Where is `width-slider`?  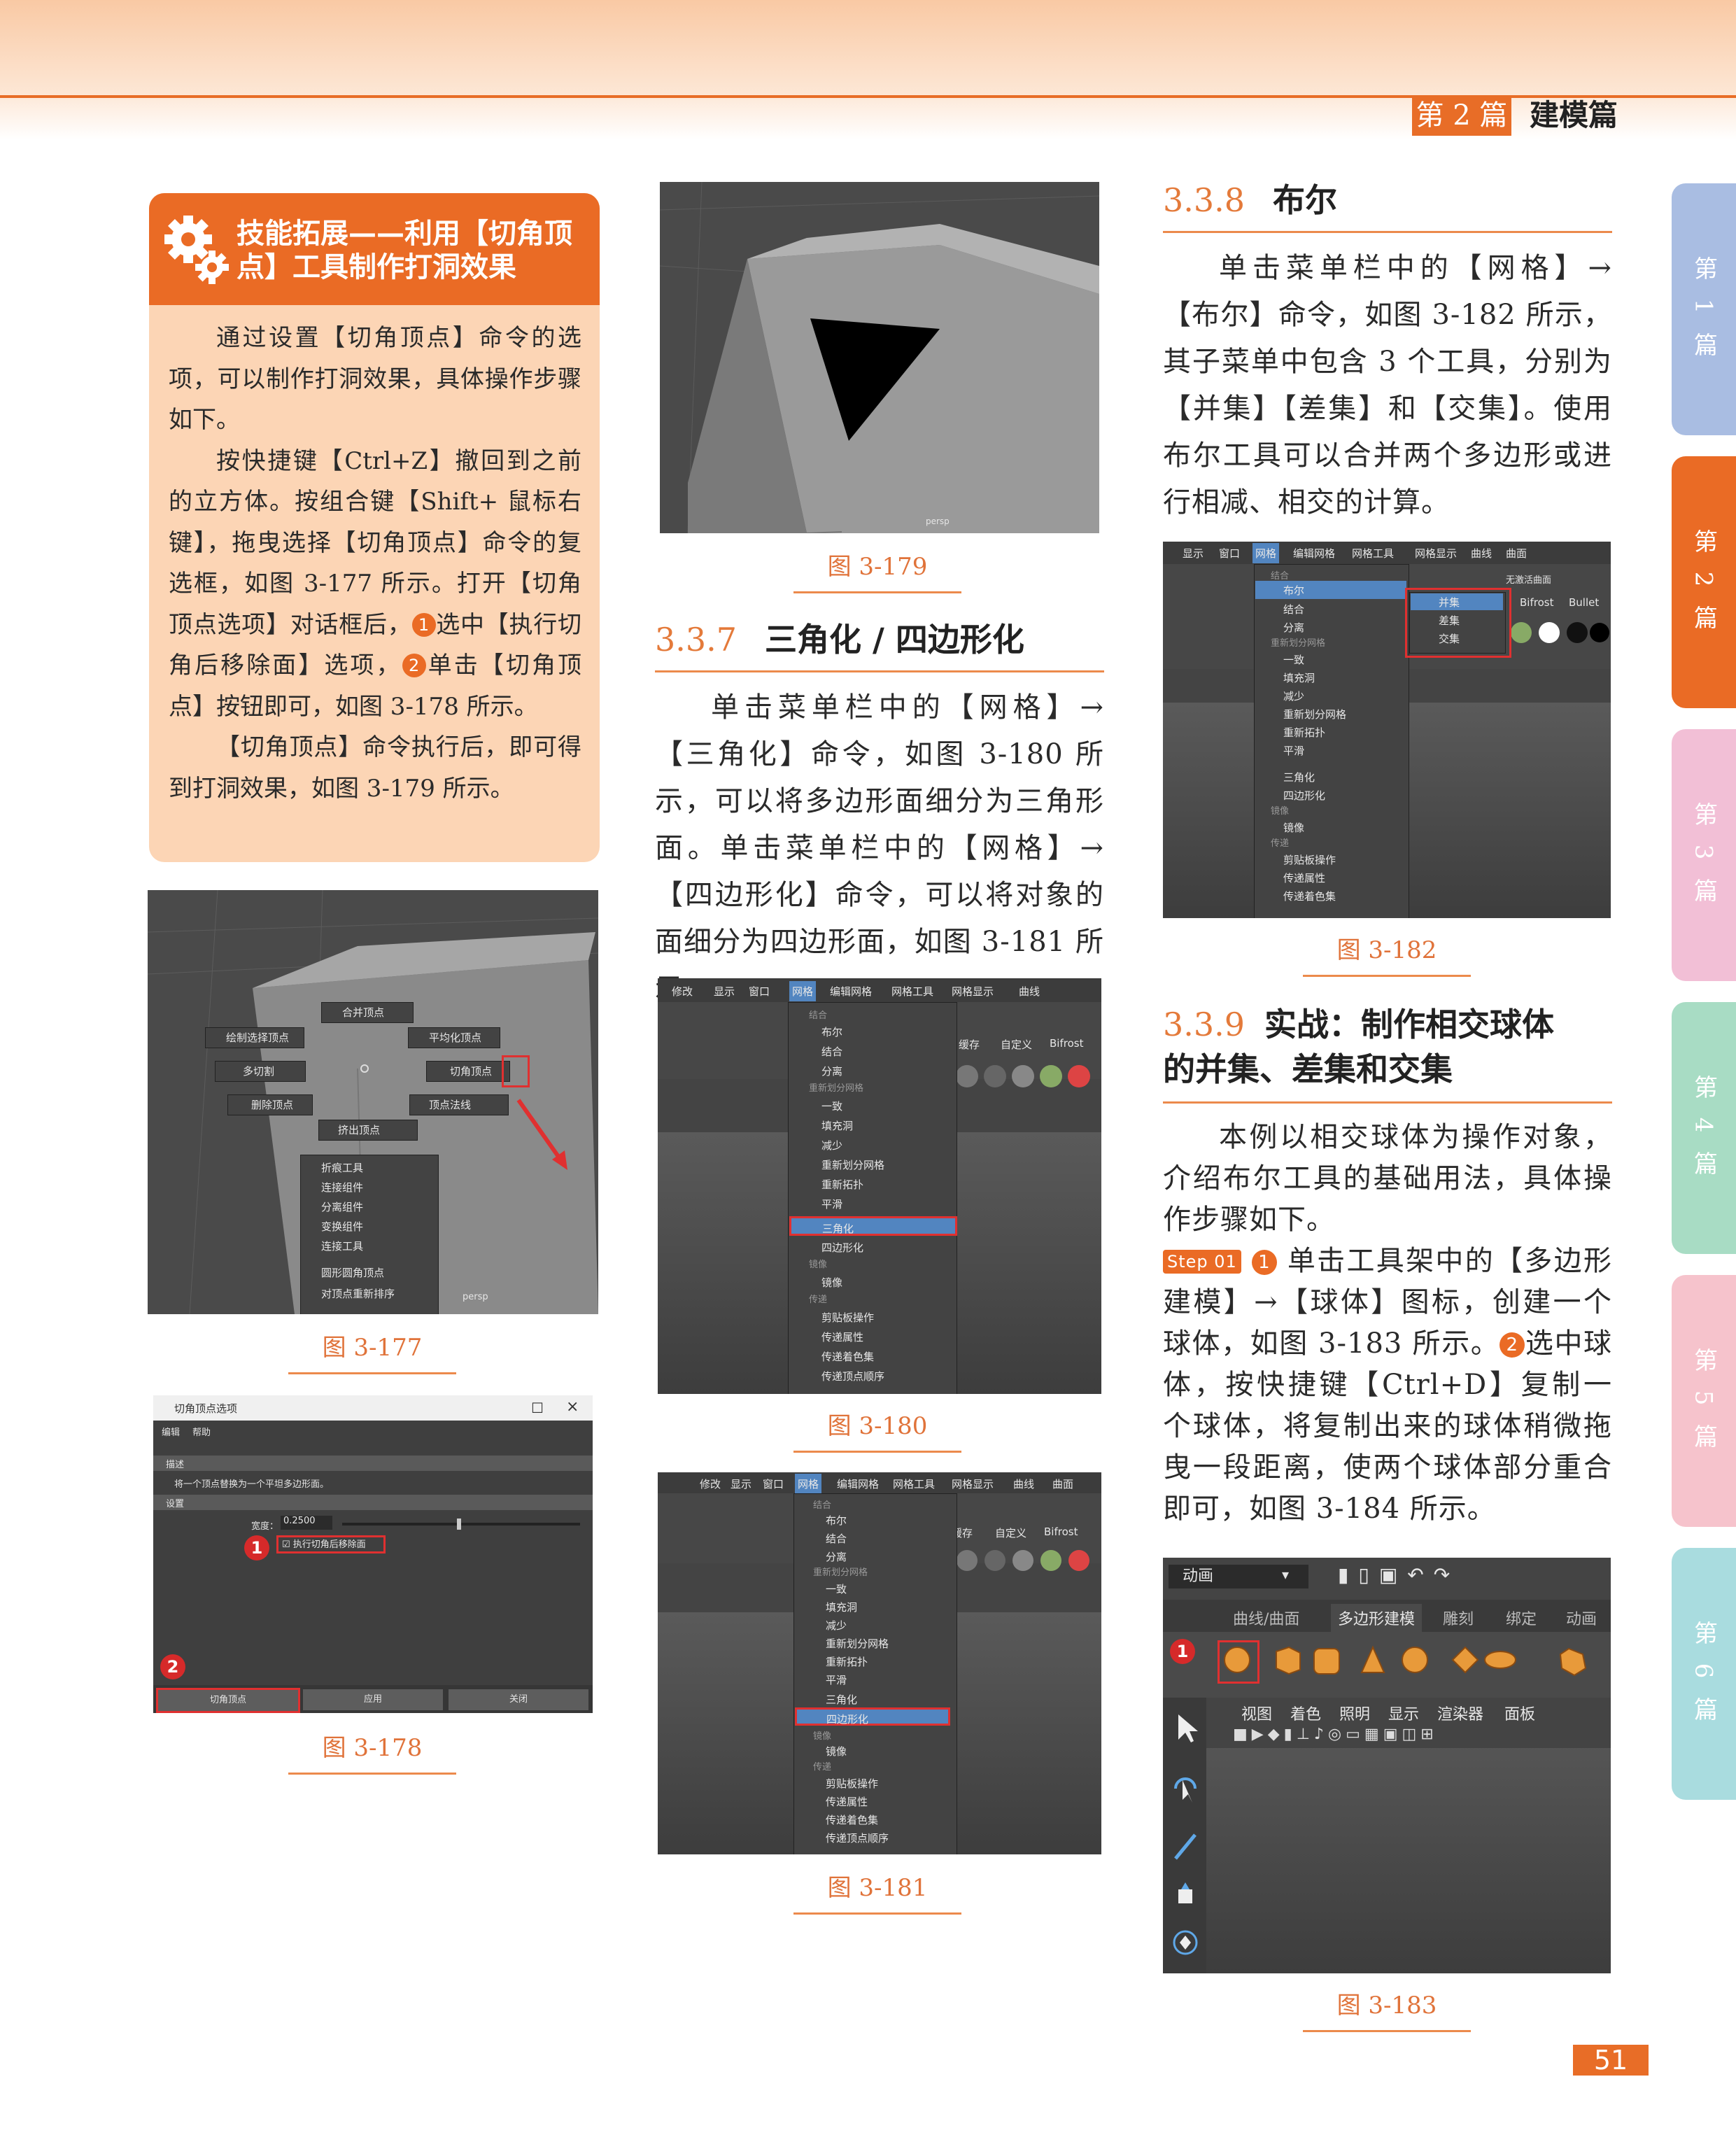
width-slider is located at coordinates (461, 1524).